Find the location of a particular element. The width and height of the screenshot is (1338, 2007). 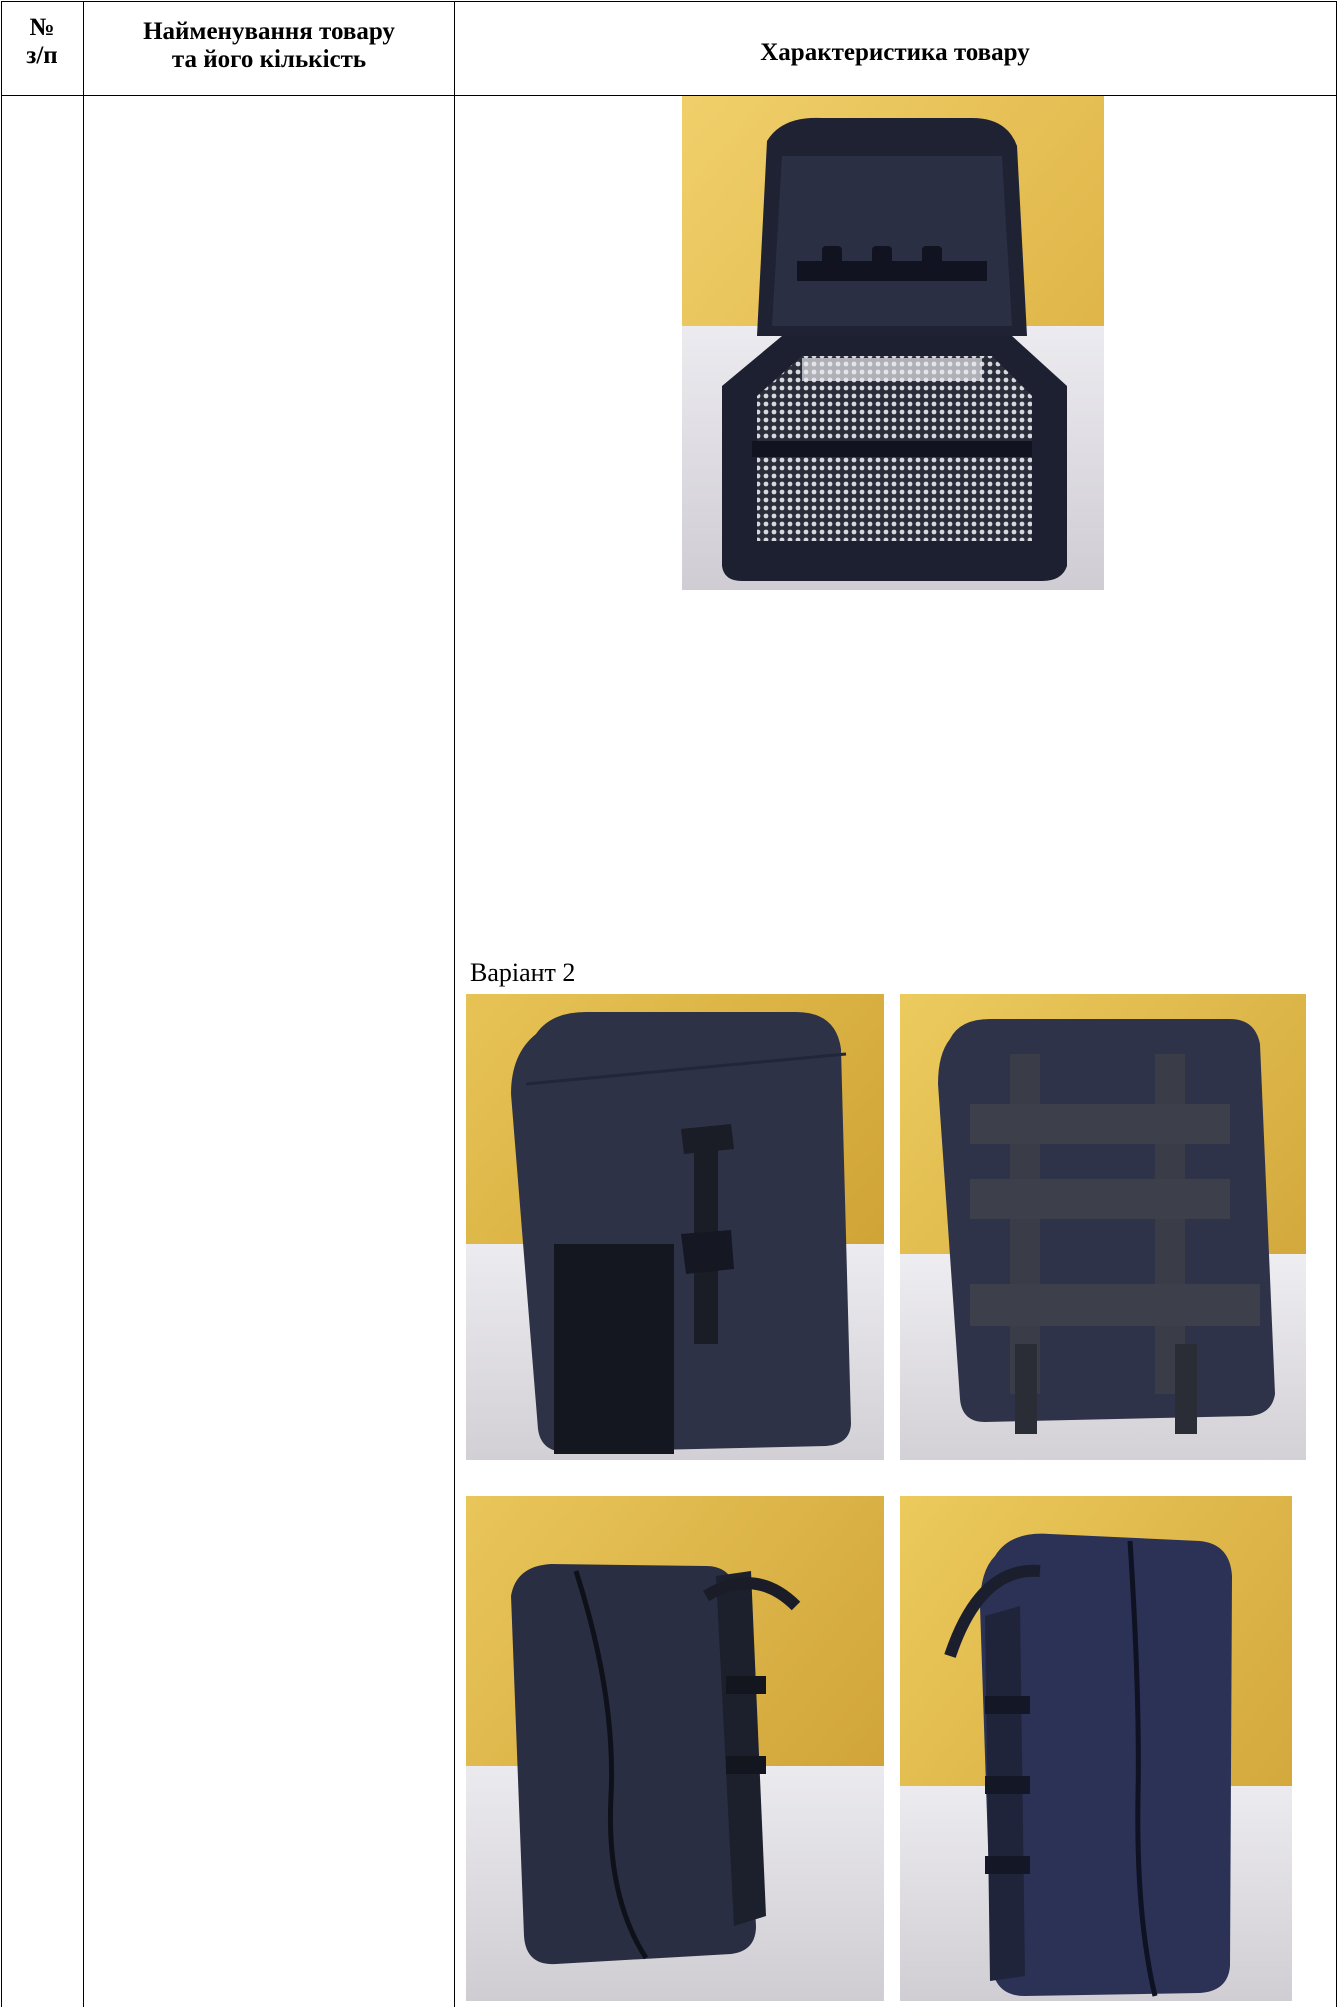

pouch-side-zipper-right-photo is located at coordinates (1096, 1748).